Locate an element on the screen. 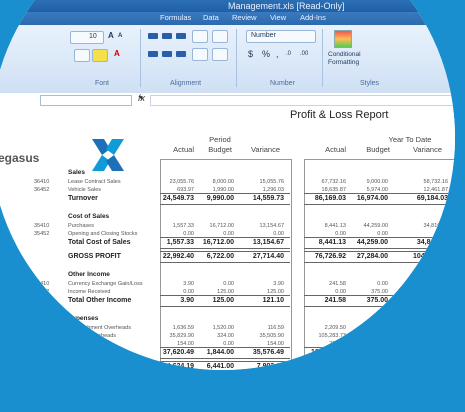  cell-value: 1,033.00 is located at coordinates (377, 336).